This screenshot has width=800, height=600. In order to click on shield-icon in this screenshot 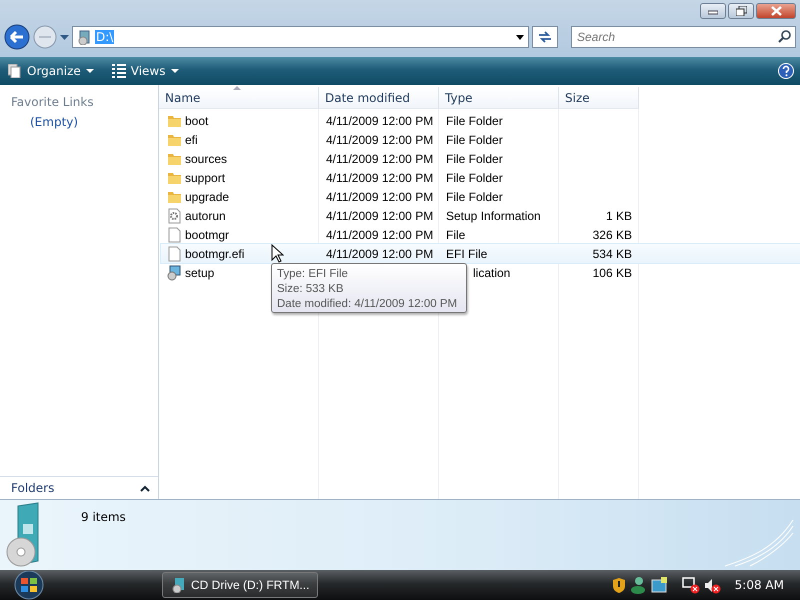, I will do `click(619, 585)`.